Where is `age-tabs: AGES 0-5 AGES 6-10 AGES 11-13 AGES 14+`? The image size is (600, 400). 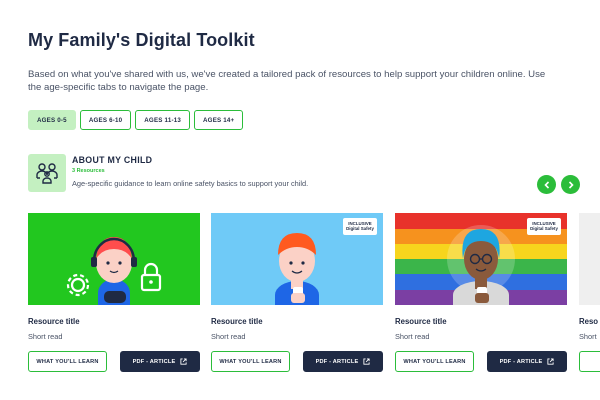
age-tabs: AGES 0-5 AGES 6-10 AGES 11-13 AGES 14+ is located at coordinates (136, 120).